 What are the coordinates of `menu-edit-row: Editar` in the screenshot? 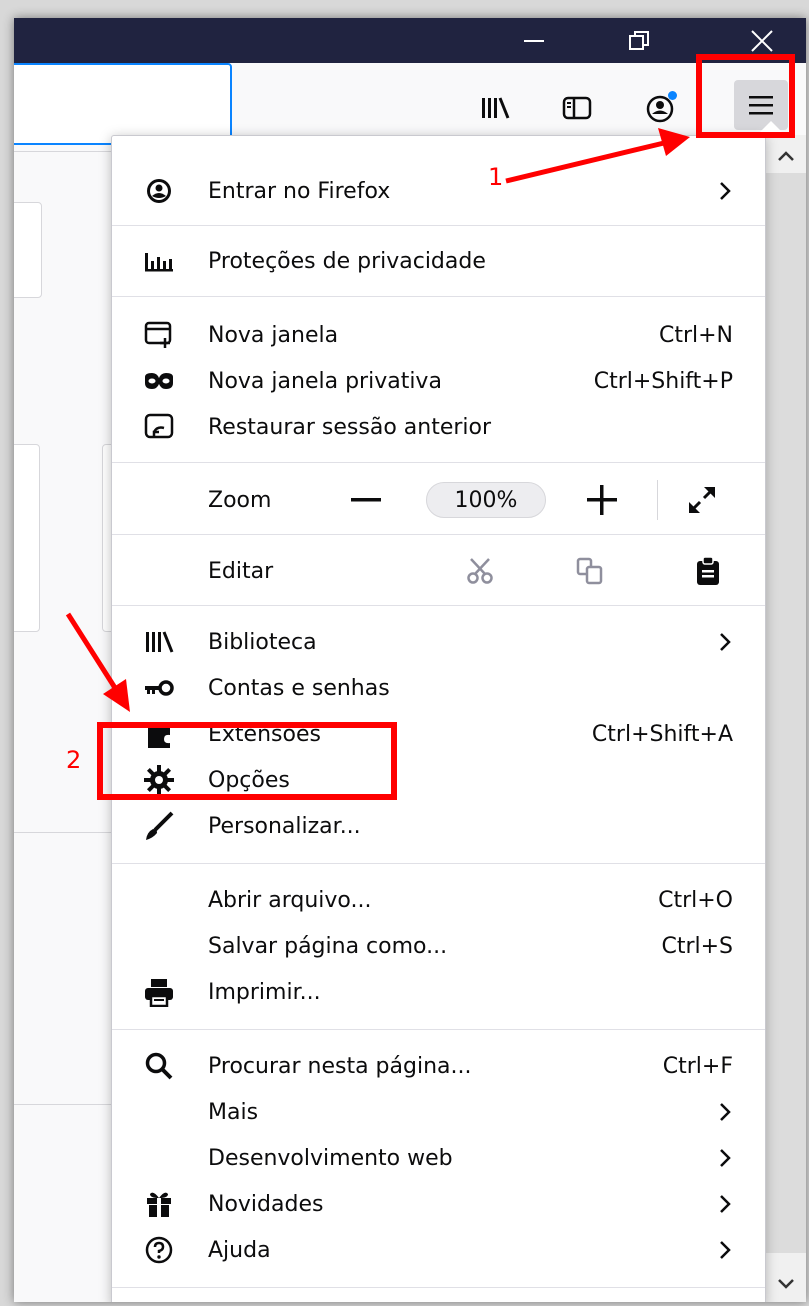 It's located at (438, 571).